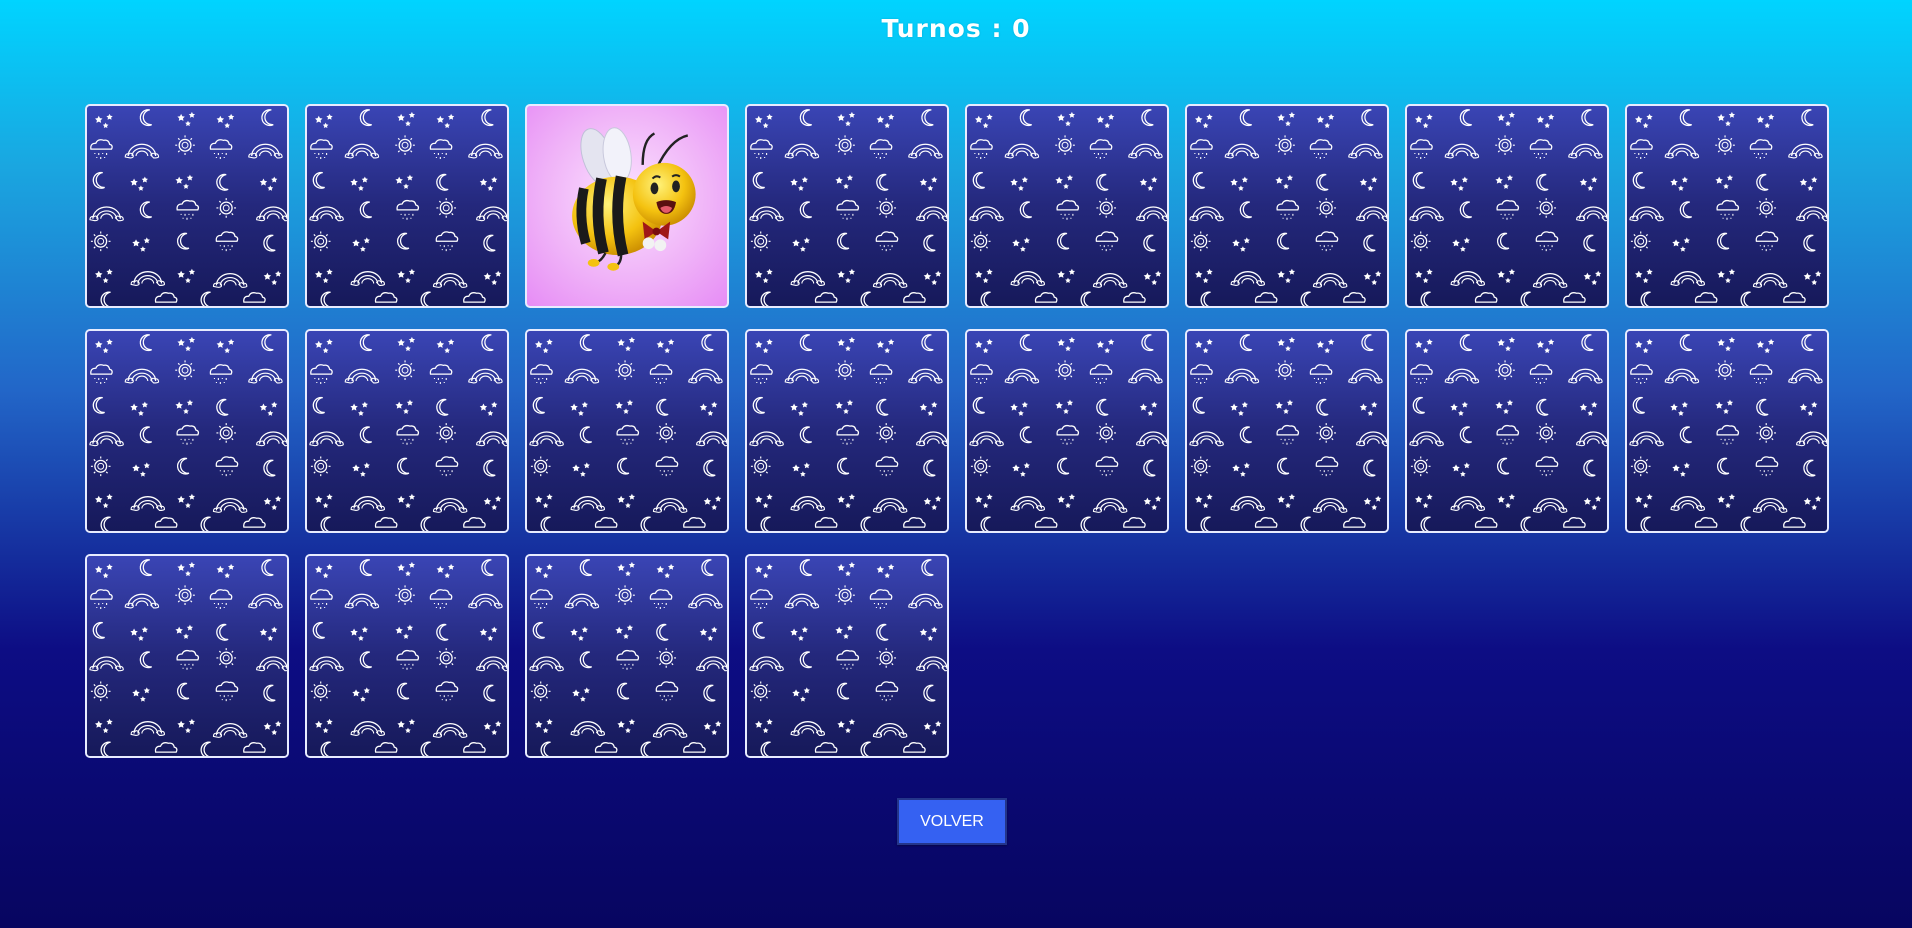 The width and height of the screenshot is (1912, 928). Describe the element at coordinates (956, 28) in the screenshot. I see `turns-counter: Turnos : 0` at that location.